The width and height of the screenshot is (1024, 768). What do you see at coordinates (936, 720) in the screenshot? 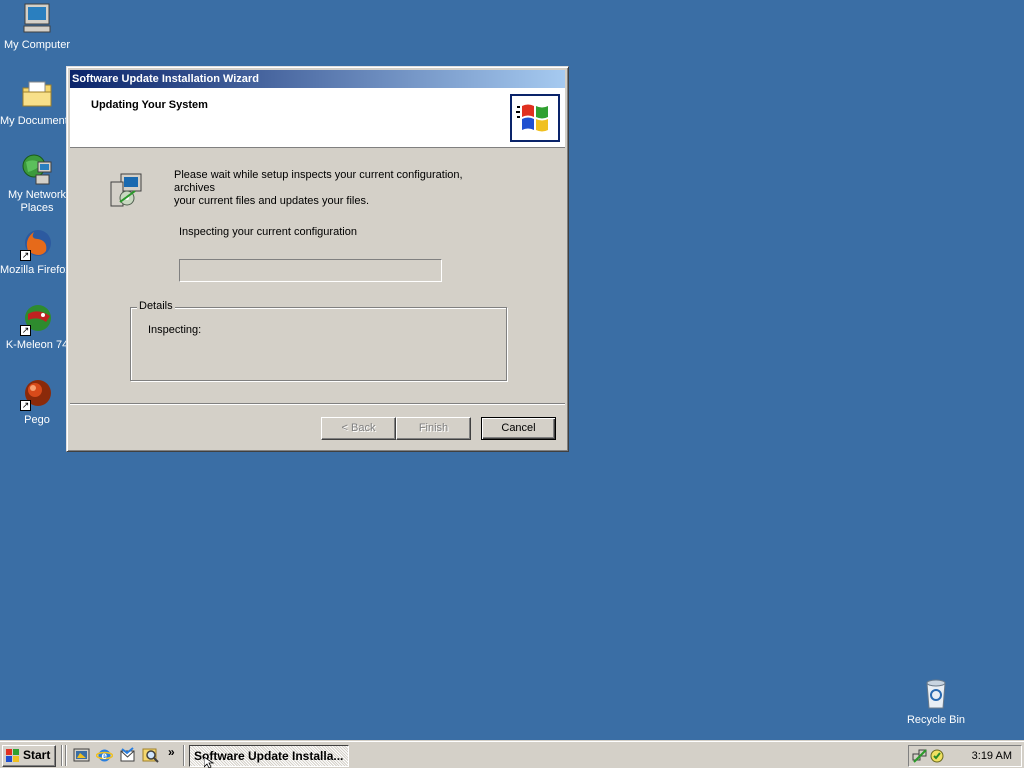
I see `desktop-icon-label: Recycle Bin` at bounding box center [936, 720].